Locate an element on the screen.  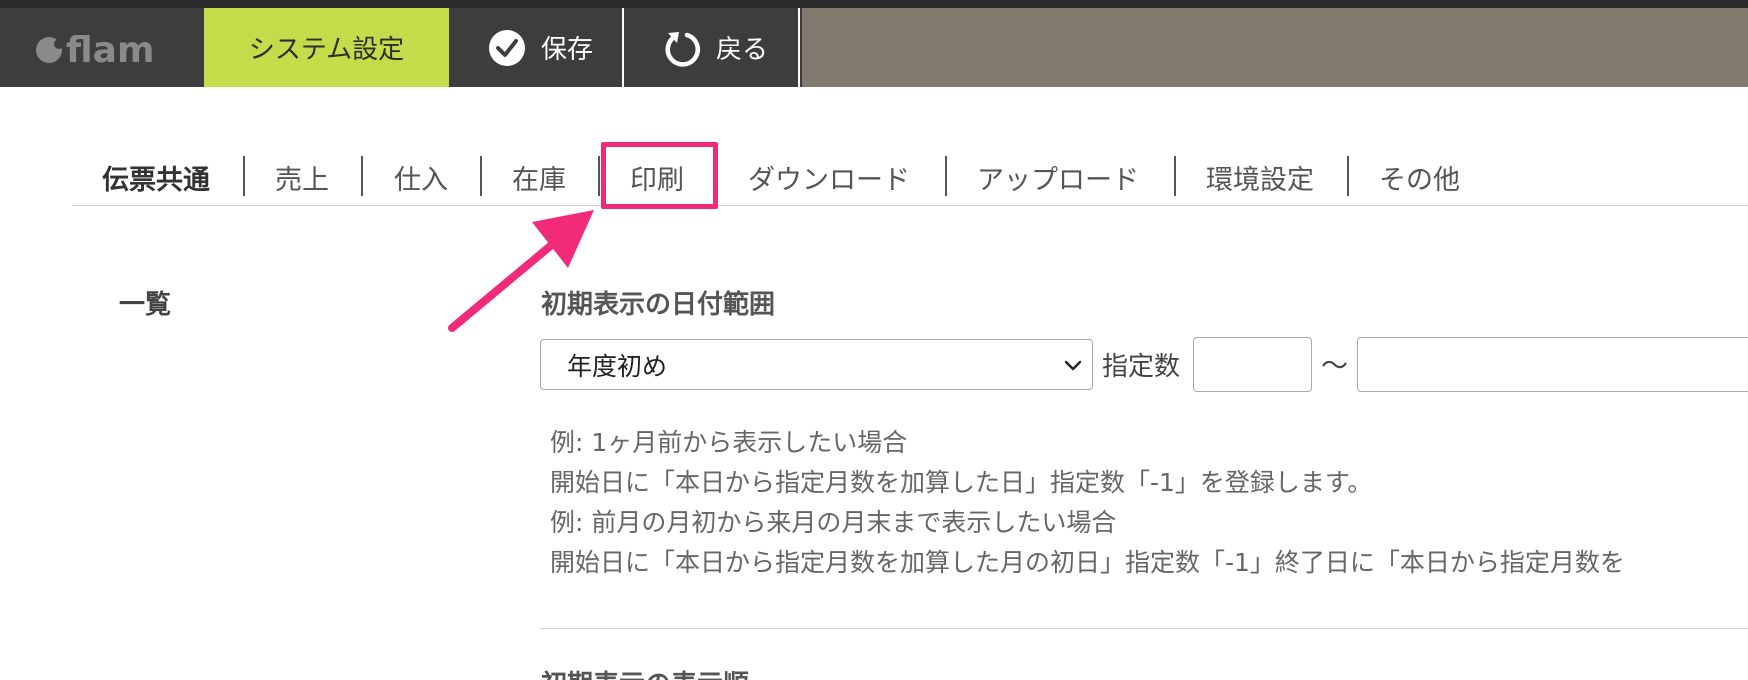
top-stripe is located at coordinates (874, 4).